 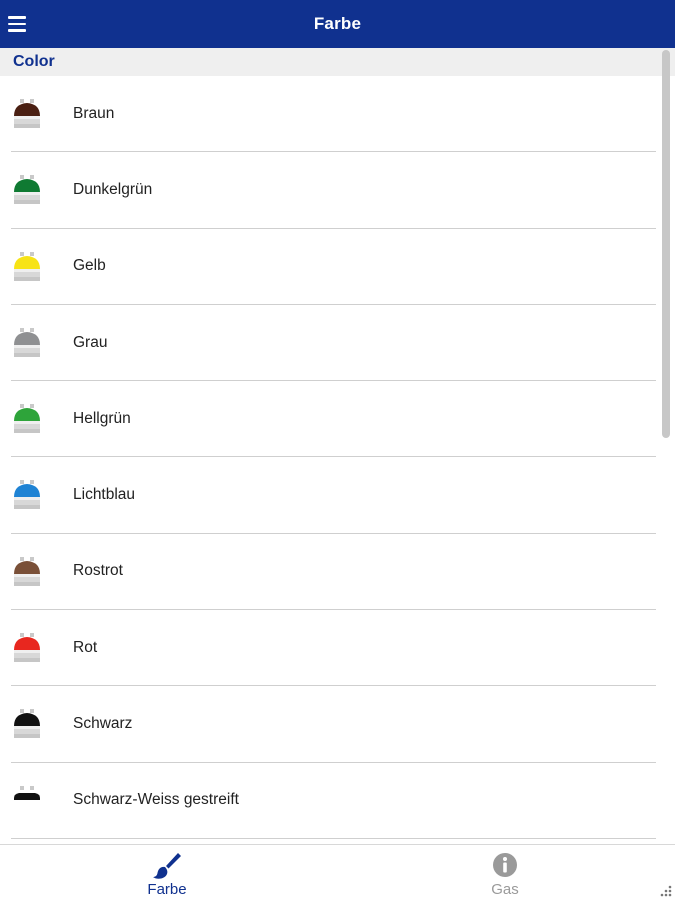 What do you see at coordinates (333, 648) in the screenshot?
I see `list-item: Rot` at bounding box center [333, 648].